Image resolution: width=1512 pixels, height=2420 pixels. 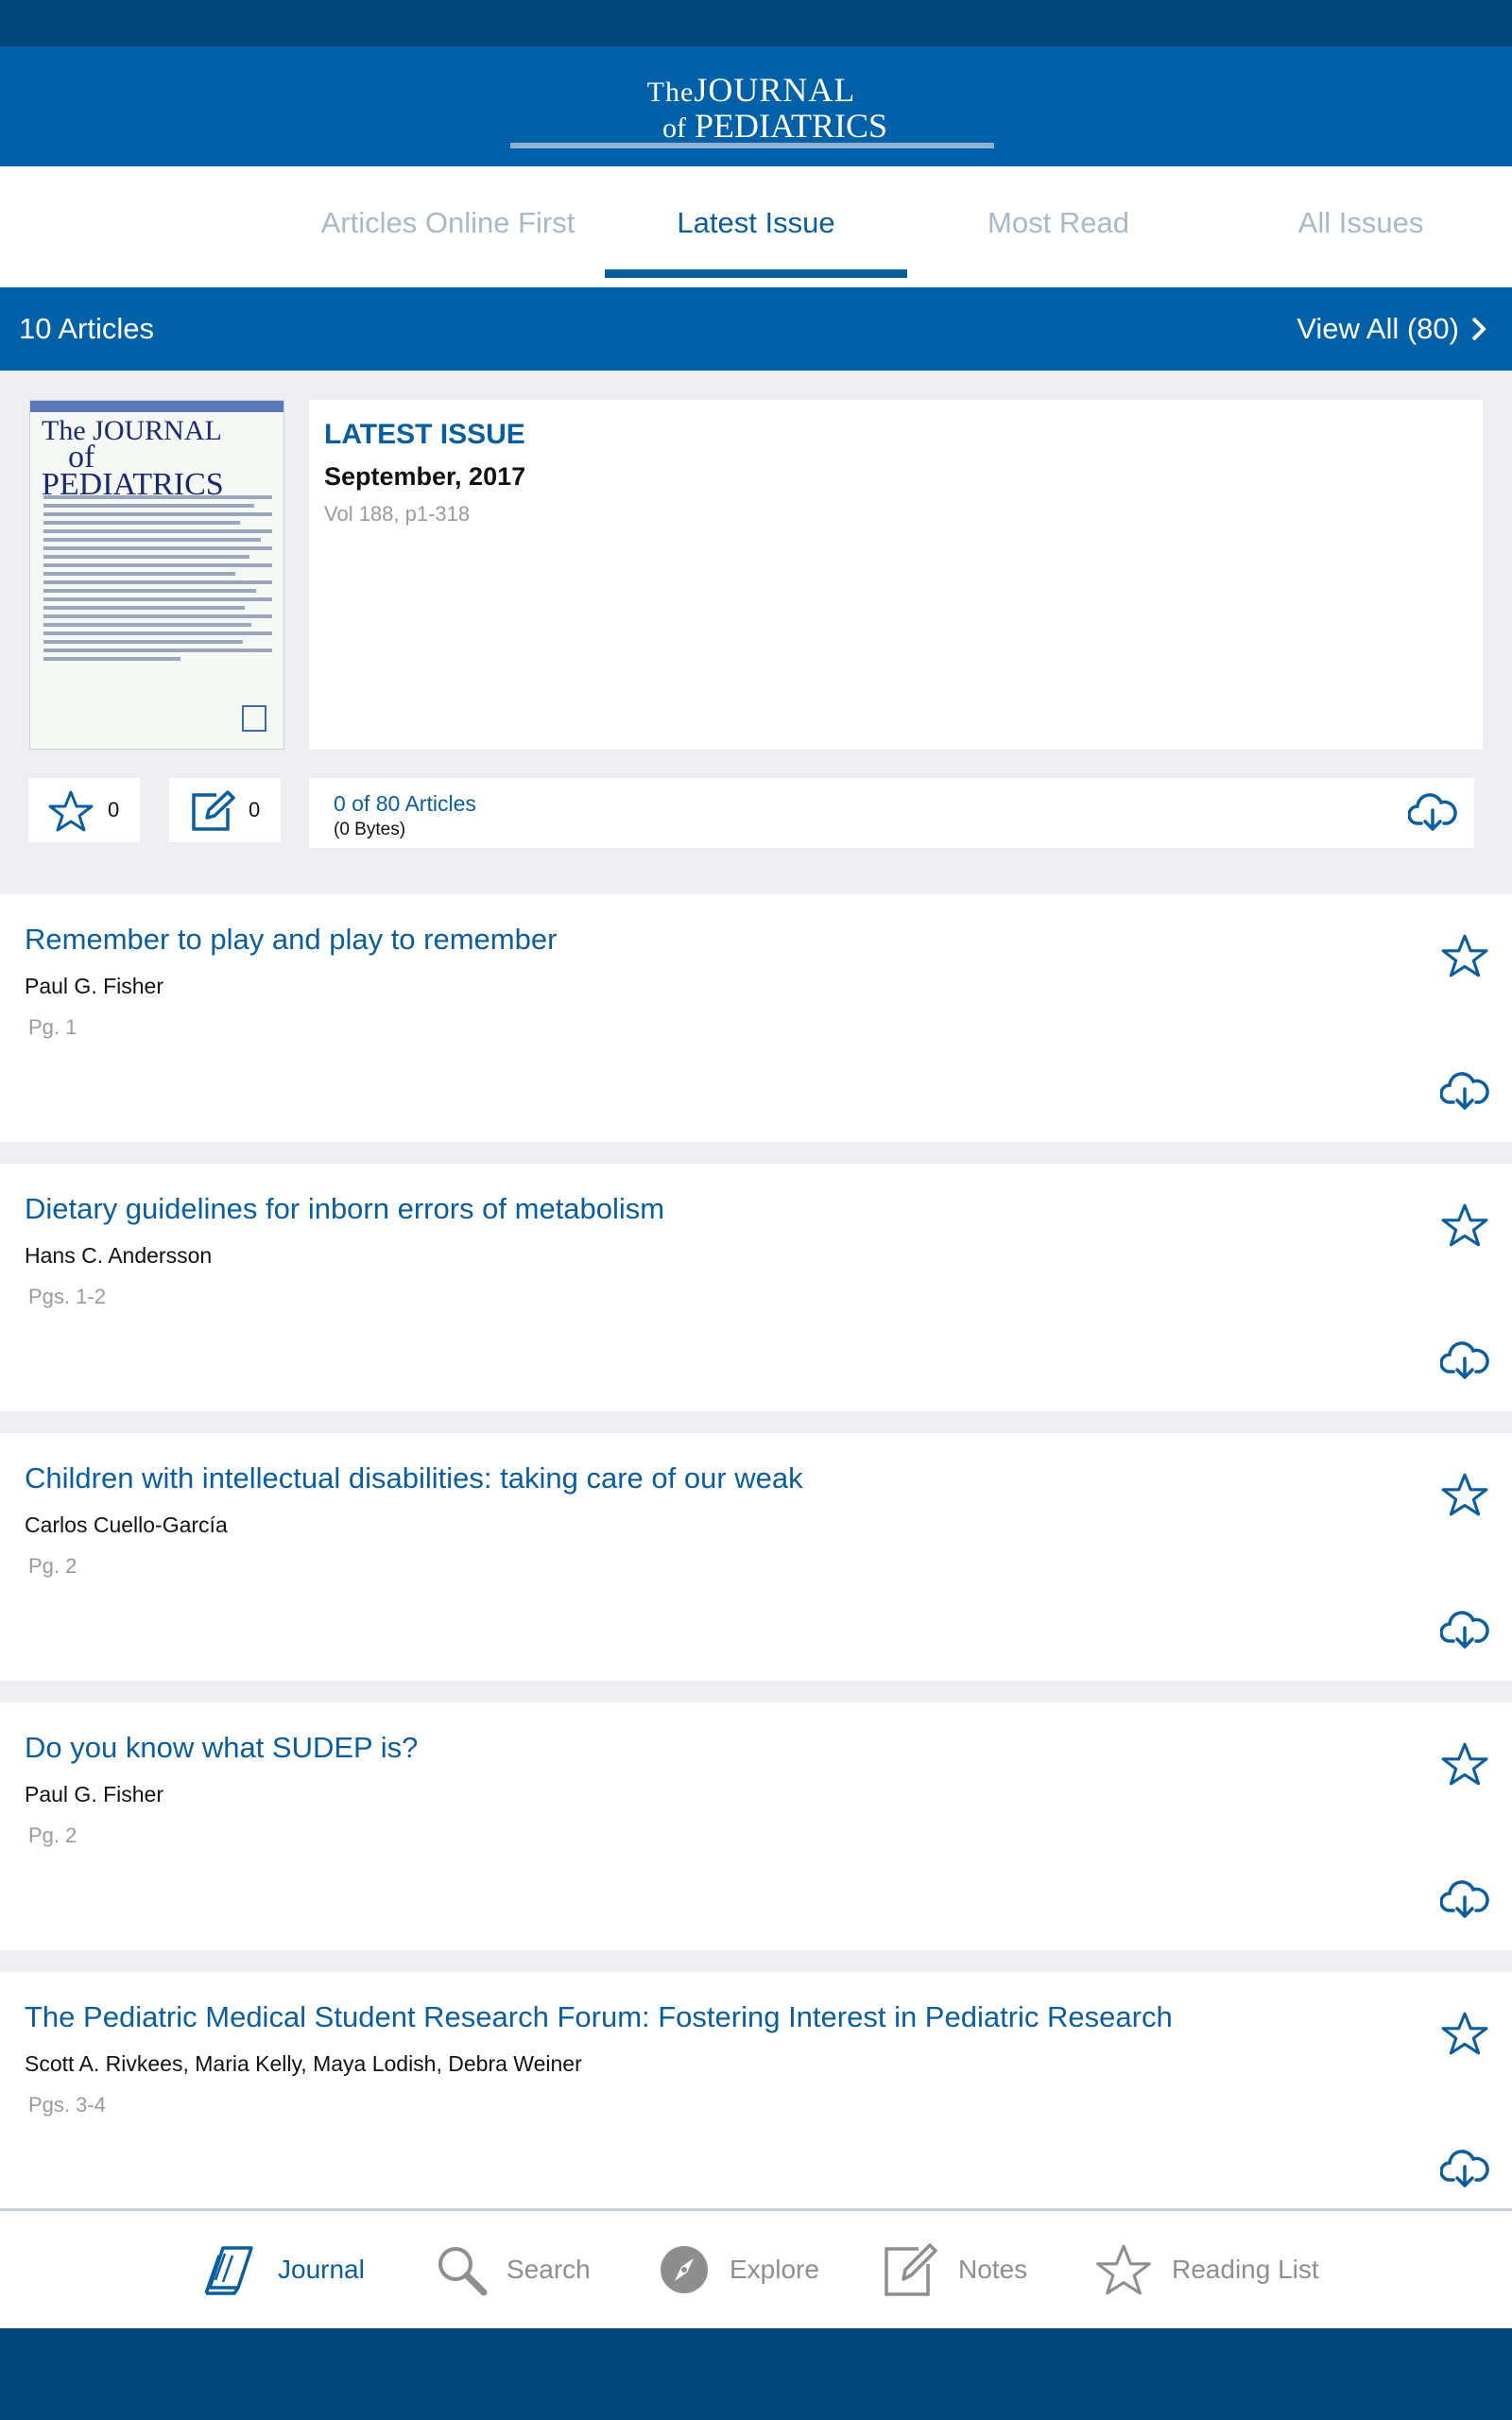 What do you see at coordinates (424, 434) in the screenshot?
I see `issue-label: LATEST ISSUE` at bounding box center [424, 434].